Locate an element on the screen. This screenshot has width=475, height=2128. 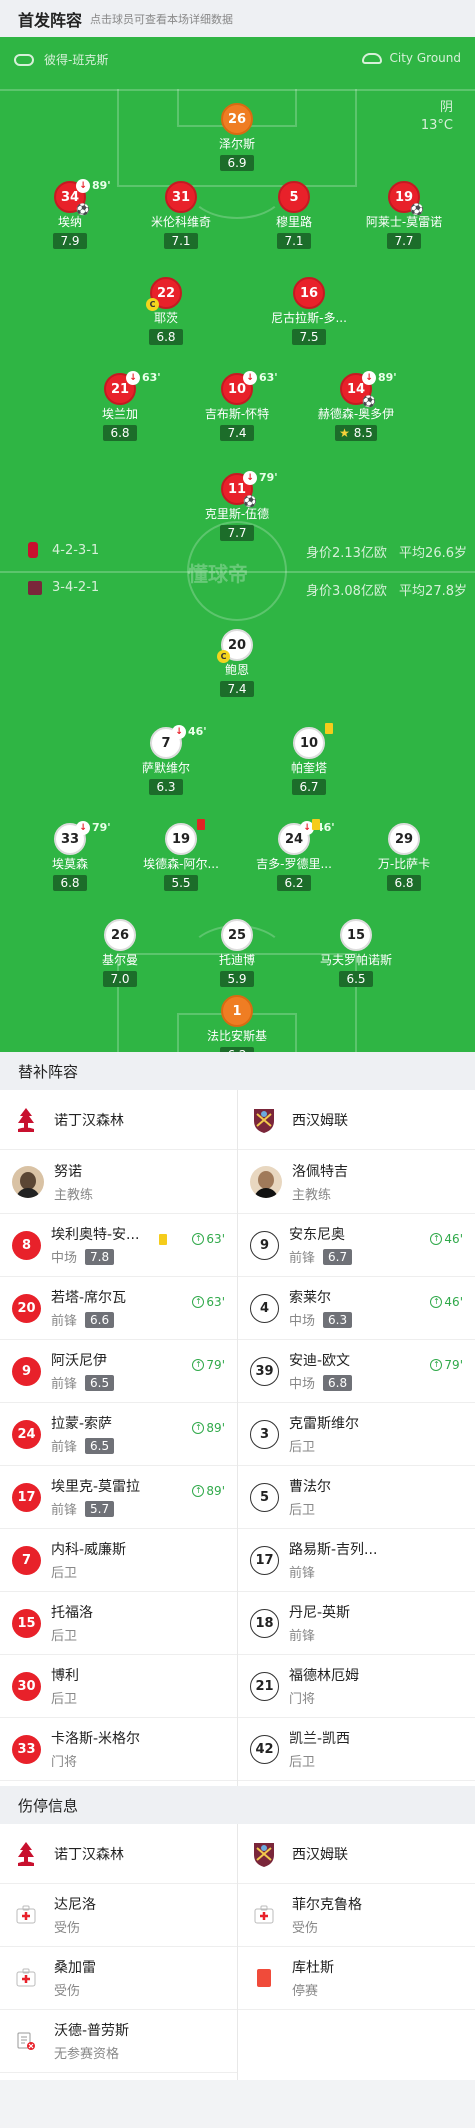
injury-row: 桑加雷 受伤 is located at coordinates (118, 1978).